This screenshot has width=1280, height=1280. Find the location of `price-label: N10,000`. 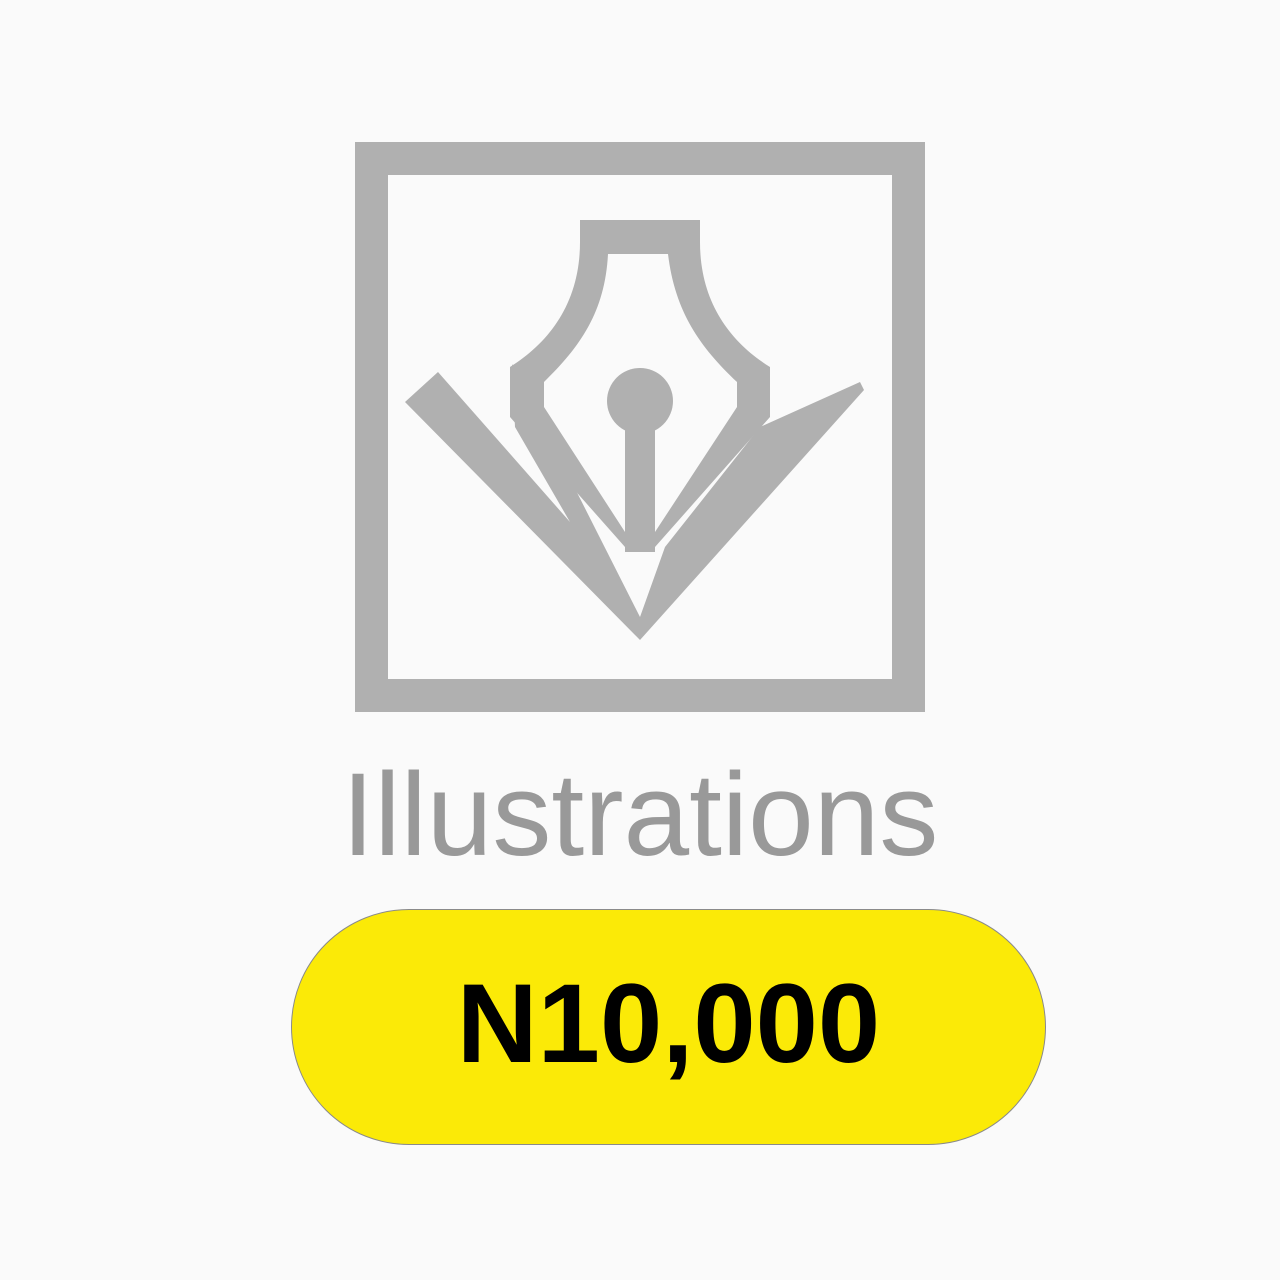

price-label: N10,000 is located at coordinates (668, 1023).